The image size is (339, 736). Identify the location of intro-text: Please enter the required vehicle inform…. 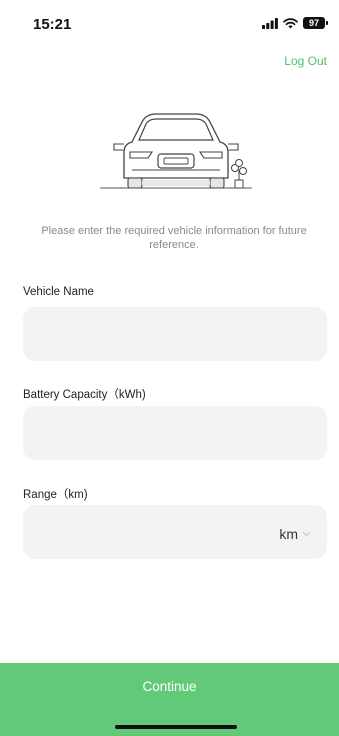
(174, 238).